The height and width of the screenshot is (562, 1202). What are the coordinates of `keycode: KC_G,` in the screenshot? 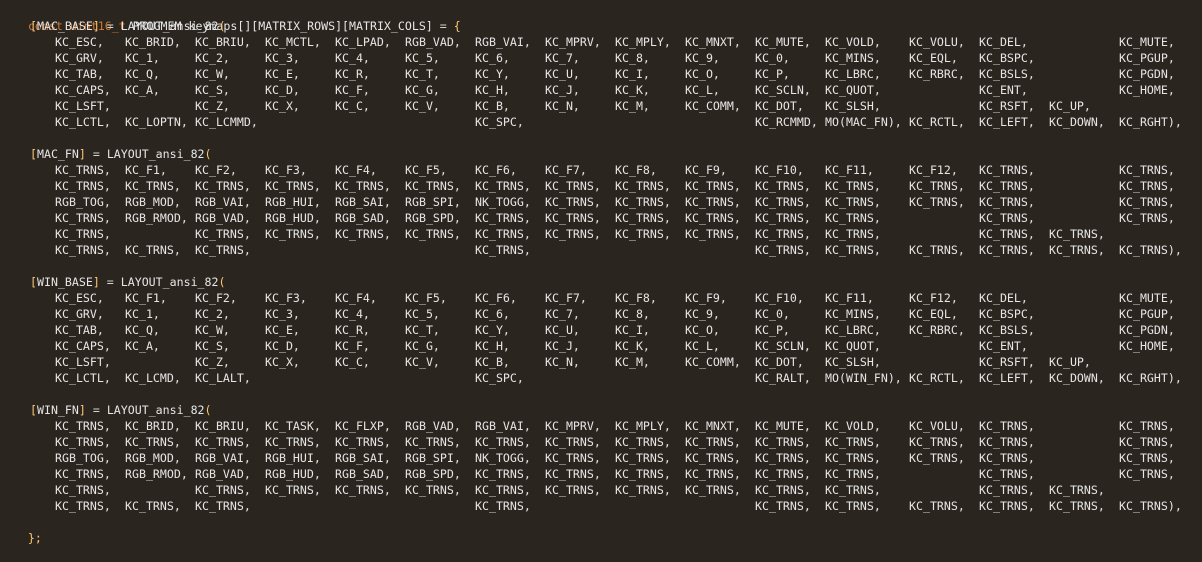 It's located at (422, 90).